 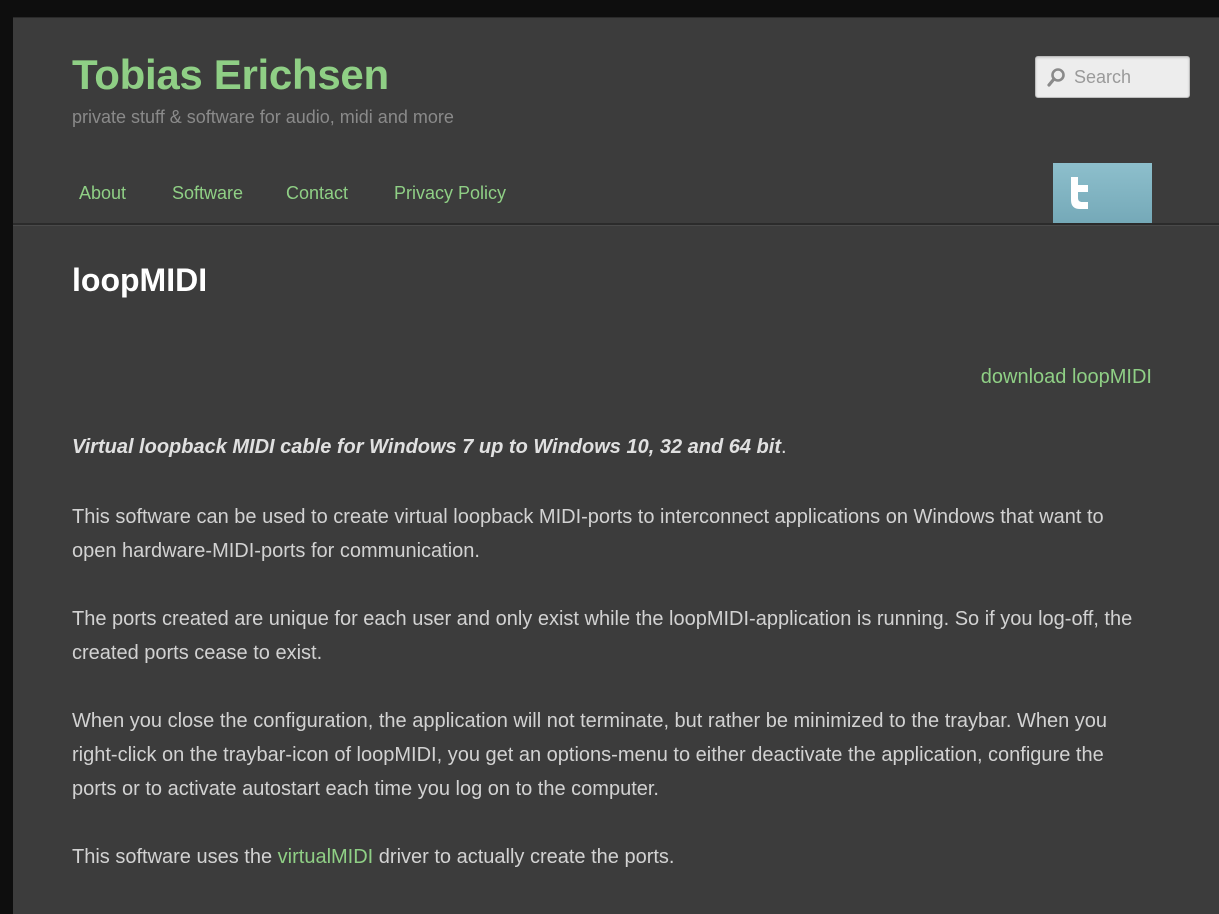 What do you see at coordinates (1066, 377) in the screenshot?
I see `download-link: download loopMIDI` at bounding box center [1066, 377].